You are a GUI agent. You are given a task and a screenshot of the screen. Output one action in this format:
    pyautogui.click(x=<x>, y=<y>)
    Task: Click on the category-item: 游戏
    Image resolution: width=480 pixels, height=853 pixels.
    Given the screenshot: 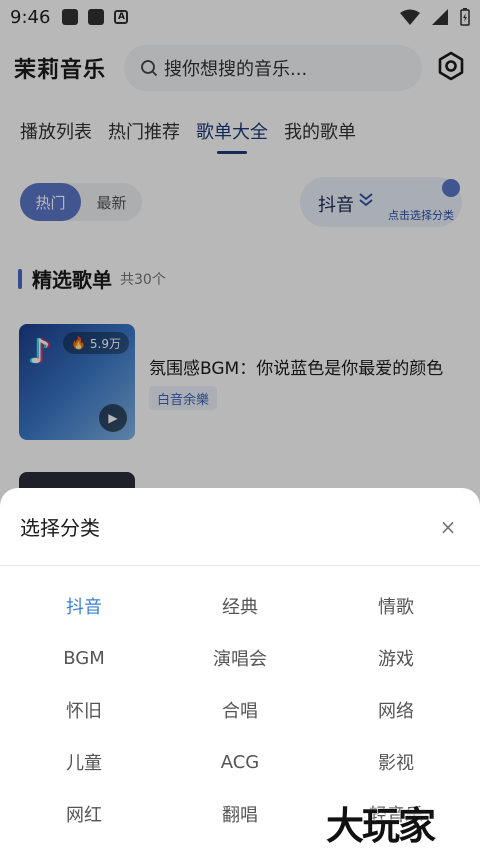 What is the action you would take?
    pyautogui.click(x=396, y=658)
    